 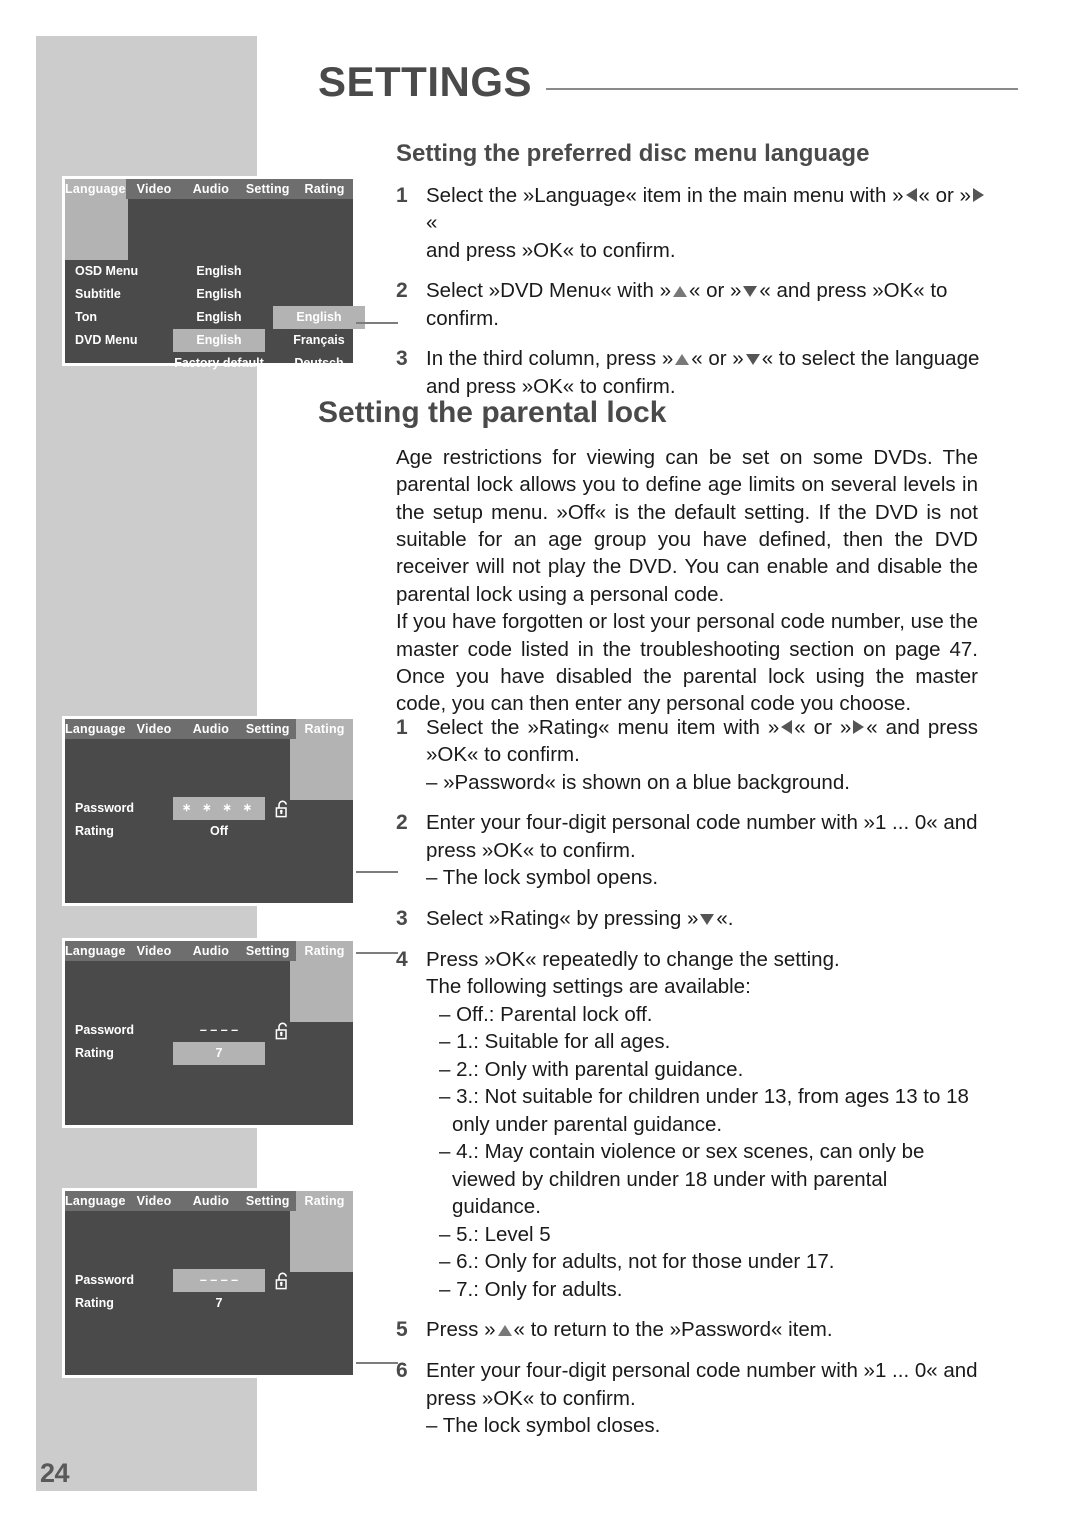 I want to click on osd-row: OSD Menu English, so click(x=209, y=271).